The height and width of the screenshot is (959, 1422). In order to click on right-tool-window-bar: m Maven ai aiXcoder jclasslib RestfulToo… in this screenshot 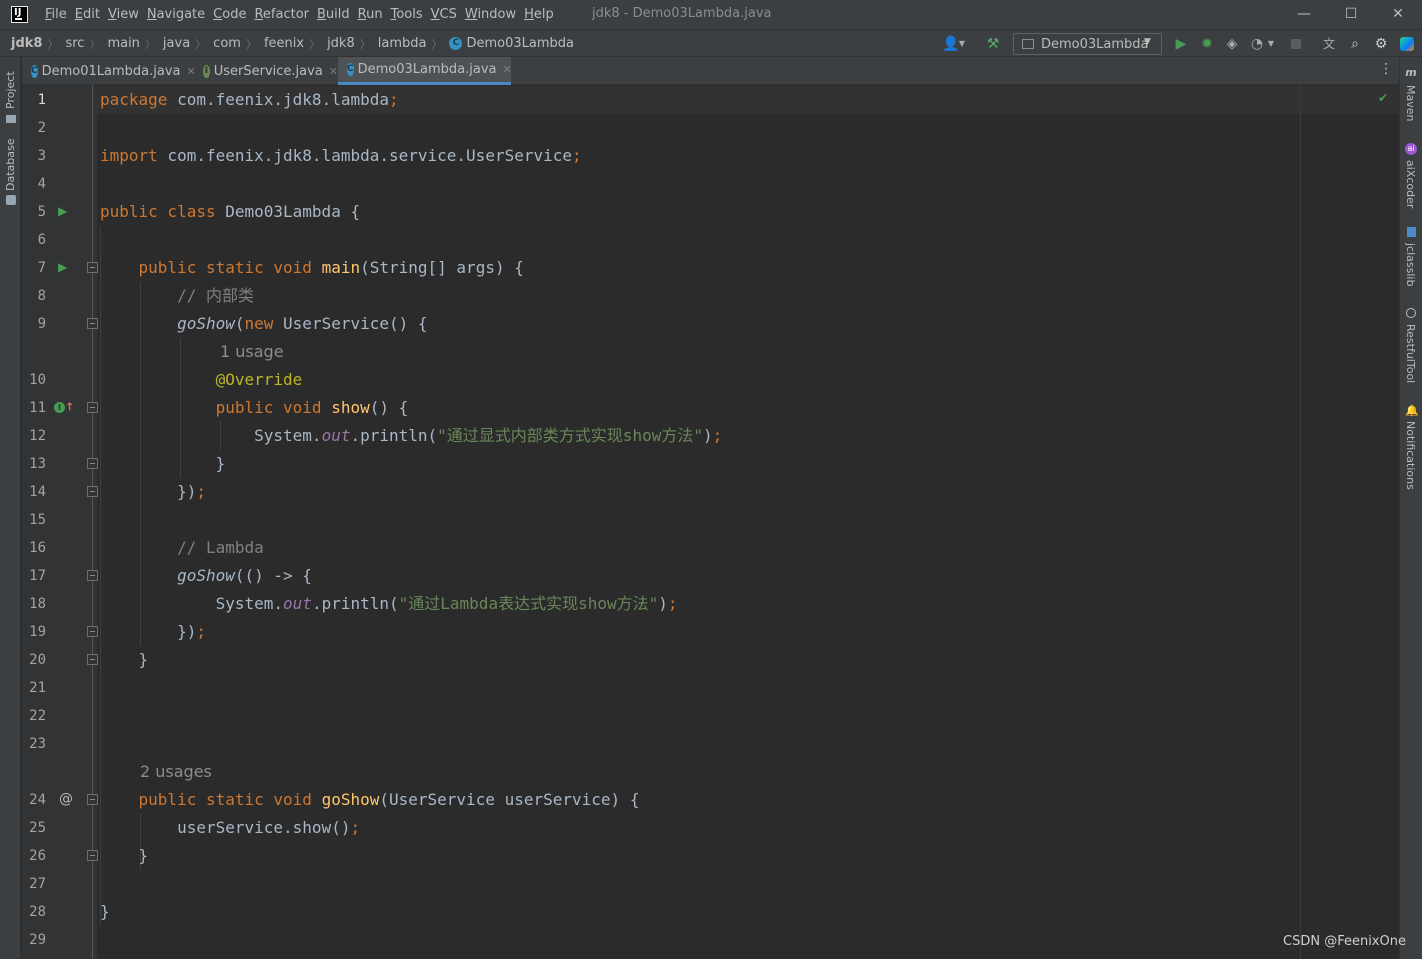, I will do `click(1410, 508)`.